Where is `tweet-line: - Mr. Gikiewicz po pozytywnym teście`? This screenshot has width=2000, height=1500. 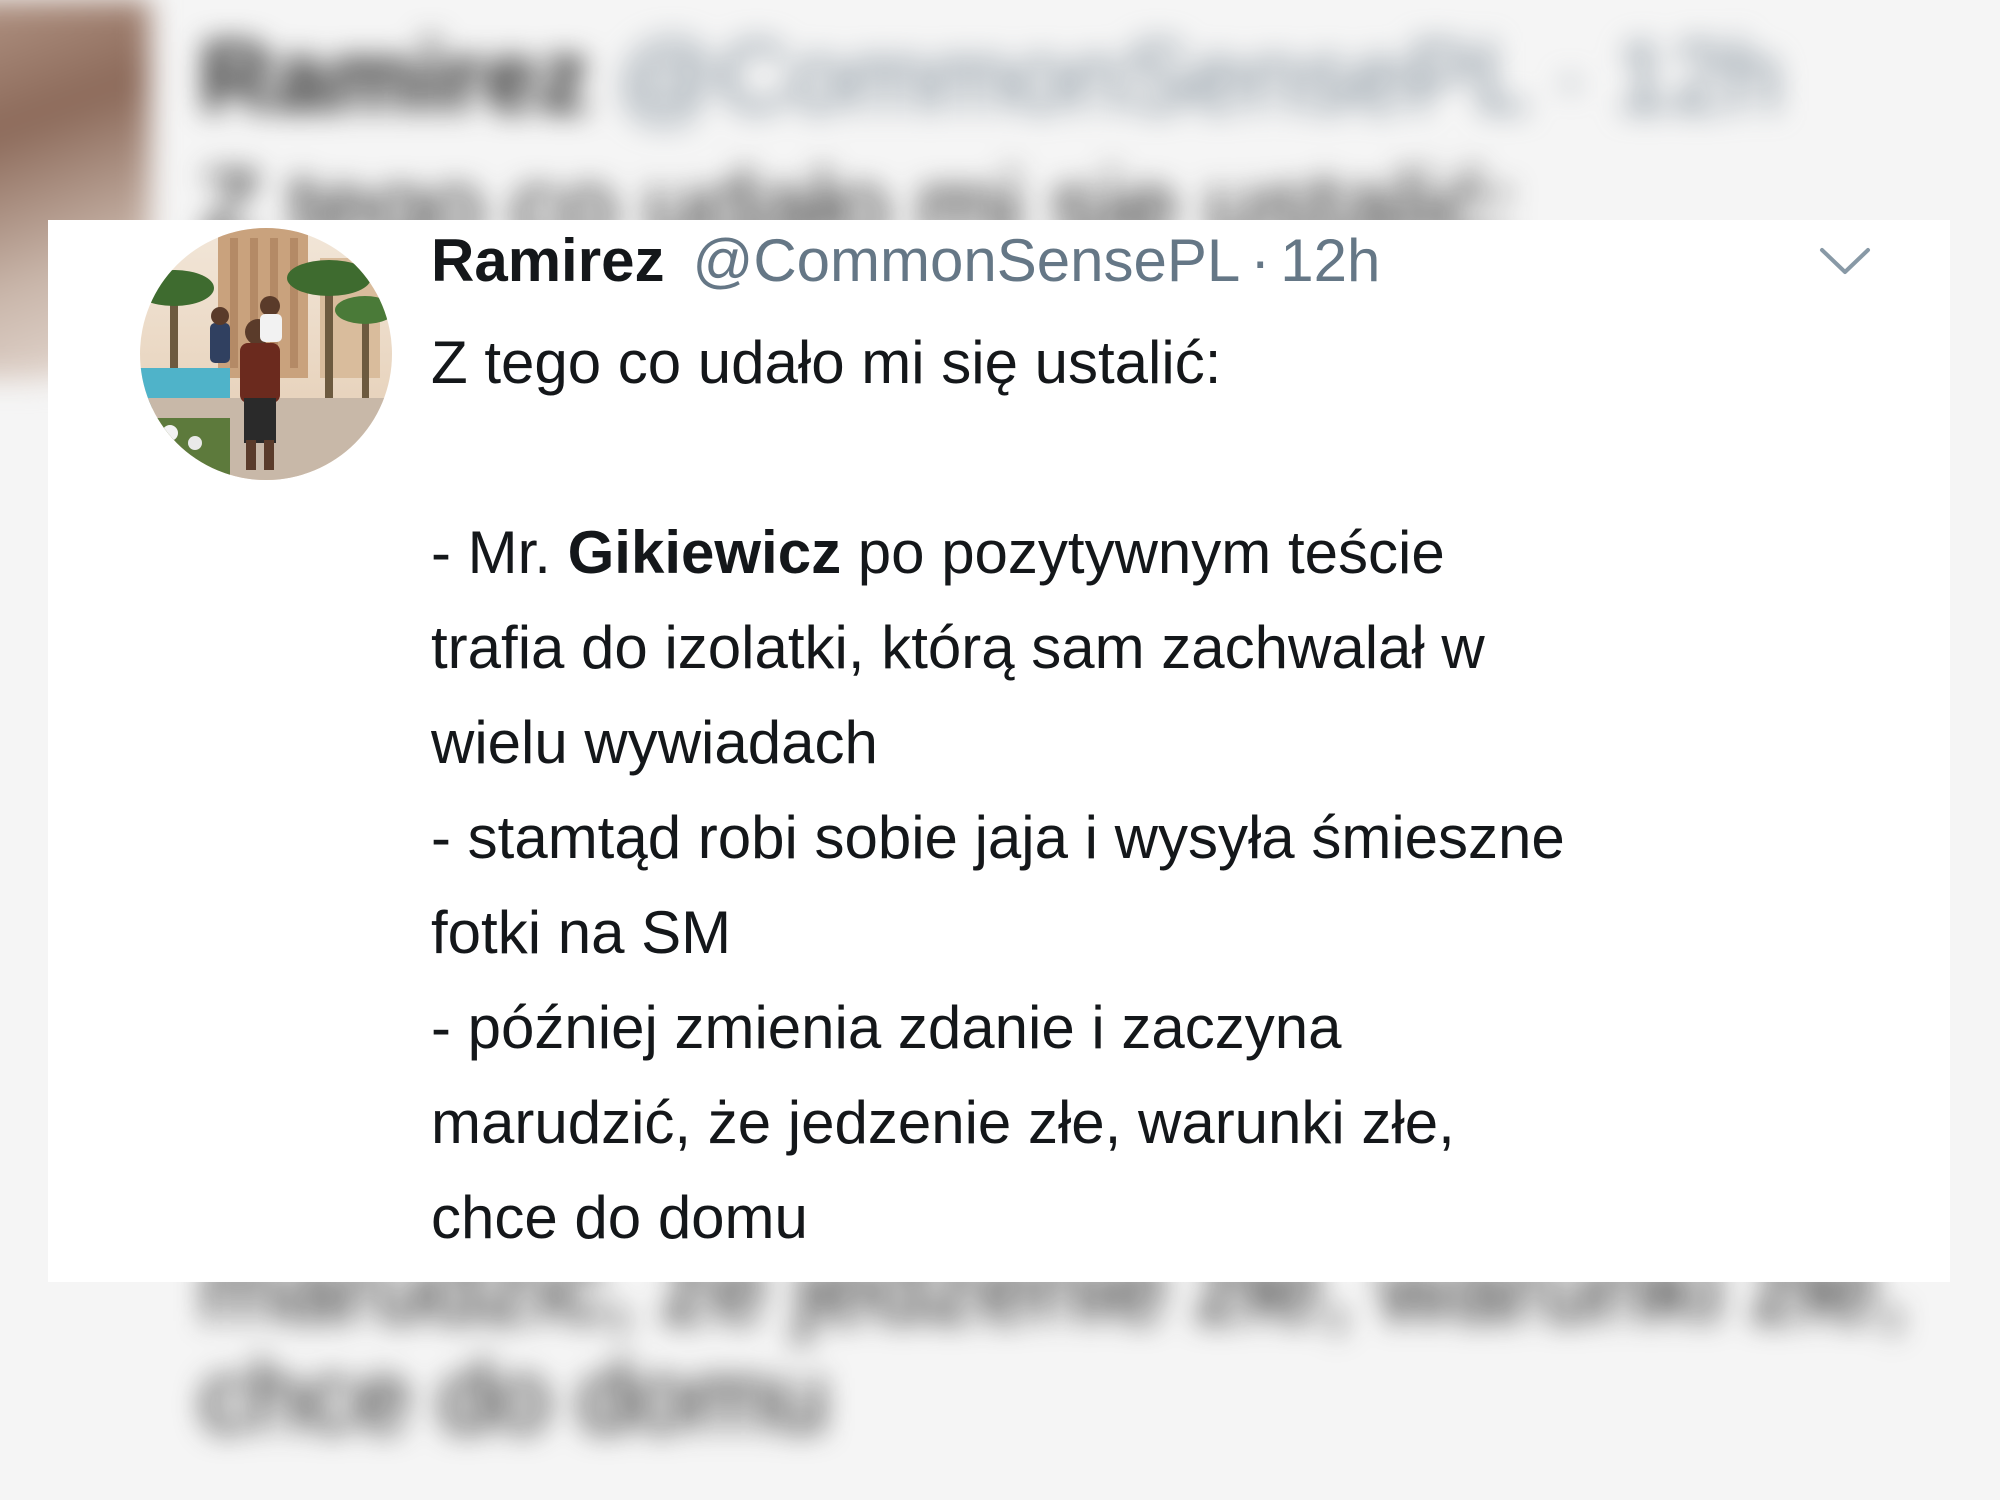 tweet-line: - Mr. Gikiewicz po pozytywnym teście is located at coordinates (1146, 552).